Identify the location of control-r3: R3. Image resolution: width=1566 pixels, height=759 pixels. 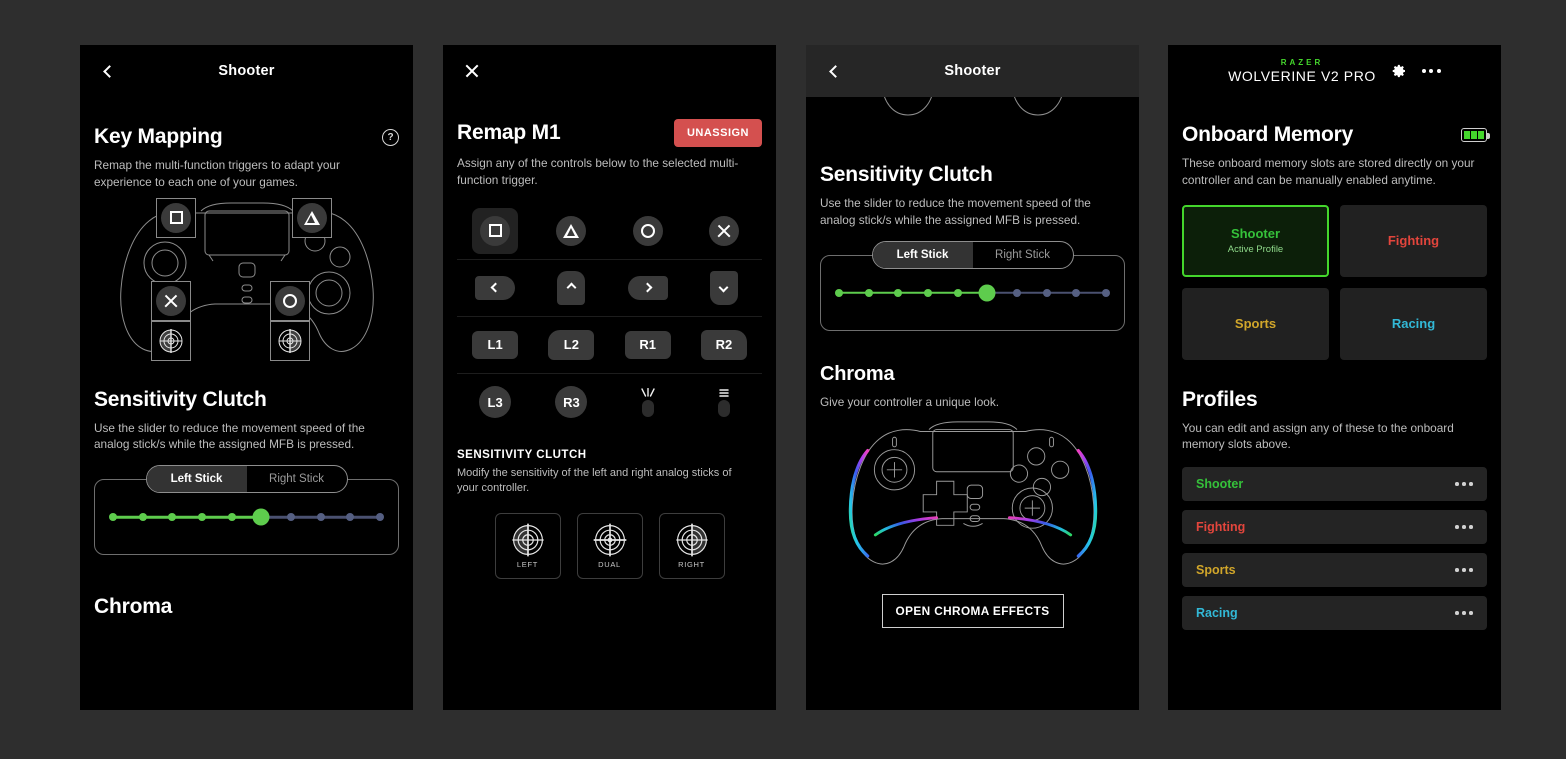
(571, 402).